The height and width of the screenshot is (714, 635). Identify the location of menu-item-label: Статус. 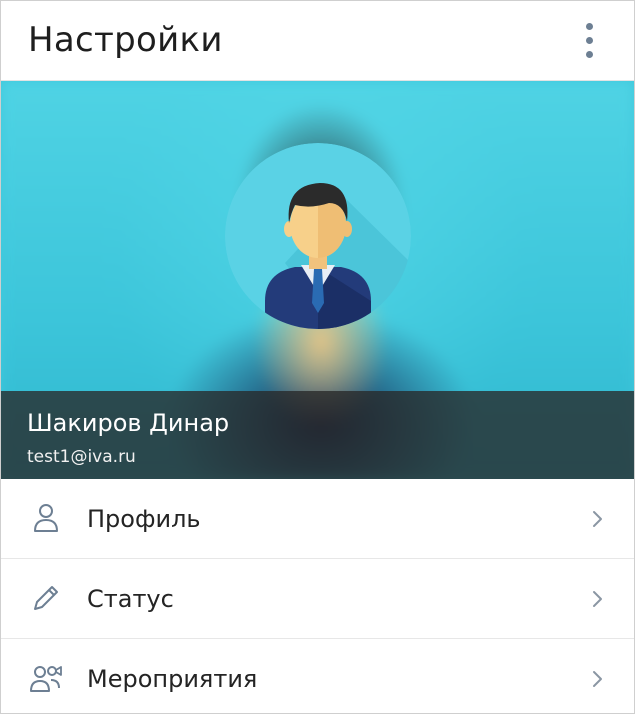
(130, 599).